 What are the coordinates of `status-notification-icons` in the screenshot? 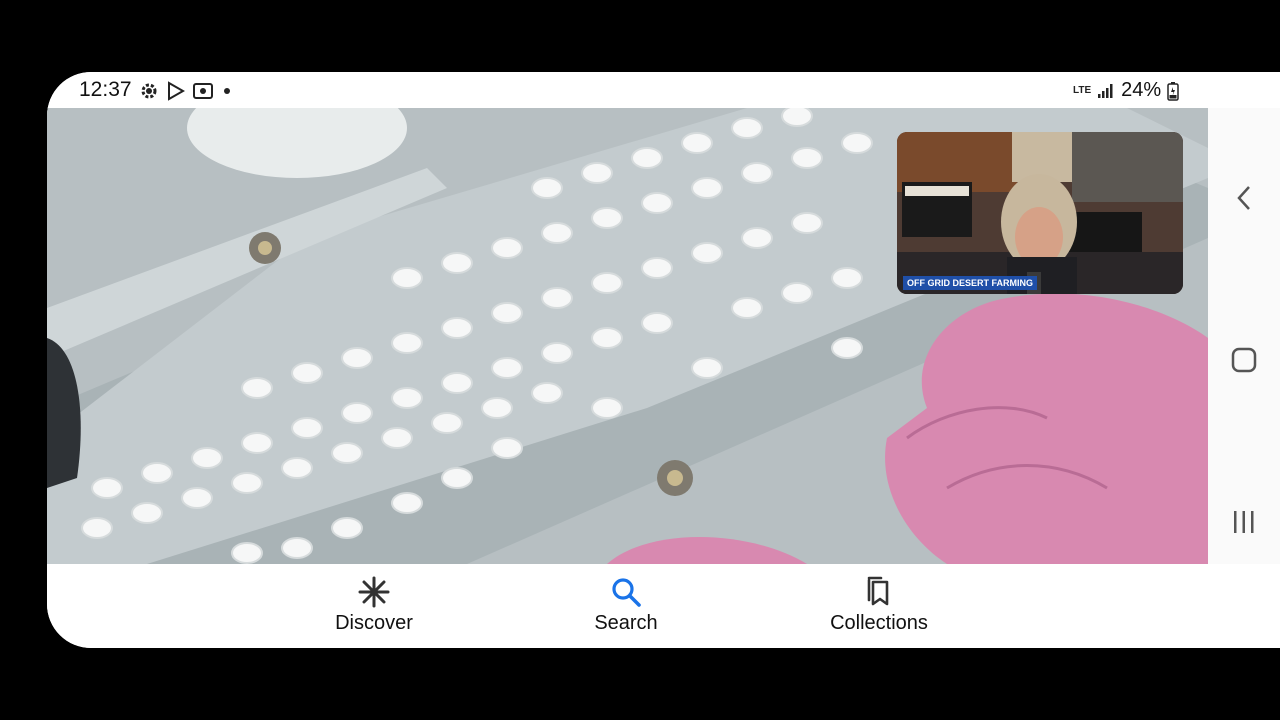 It's located at (186, 91).